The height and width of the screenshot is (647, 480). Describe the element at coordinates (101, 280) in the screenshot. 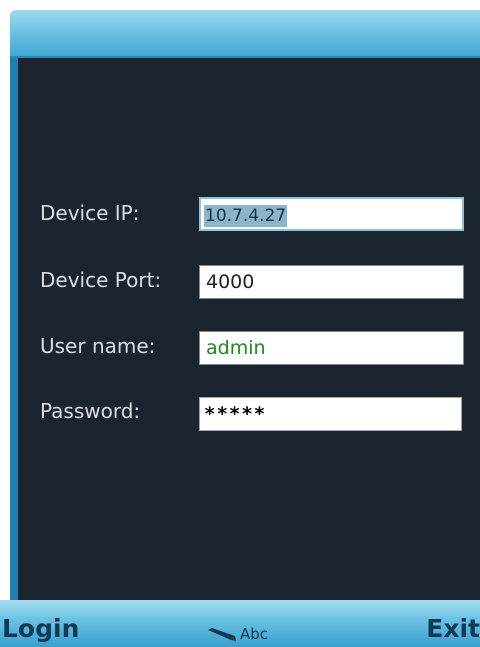

I see `device-port-label: Device Port:` at that location.